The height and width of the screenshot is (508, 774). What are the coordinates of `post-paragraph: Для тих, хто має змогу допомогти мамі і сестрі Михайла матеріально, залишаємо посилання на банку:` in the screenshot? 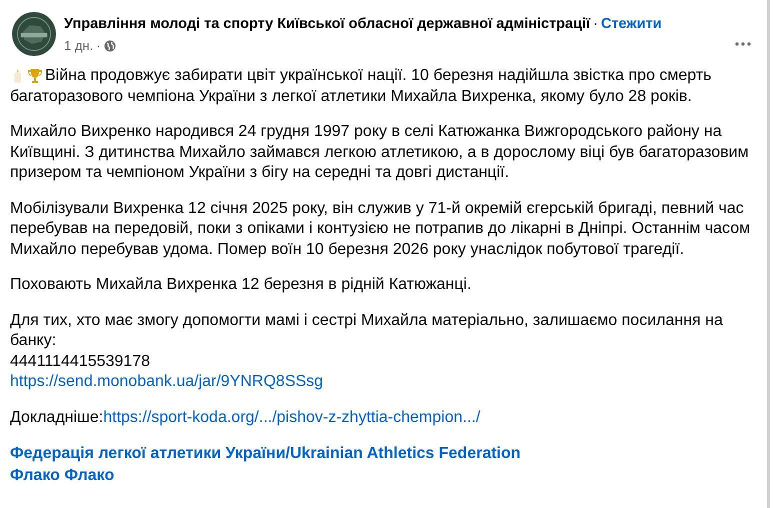 It's located at (367, 330).